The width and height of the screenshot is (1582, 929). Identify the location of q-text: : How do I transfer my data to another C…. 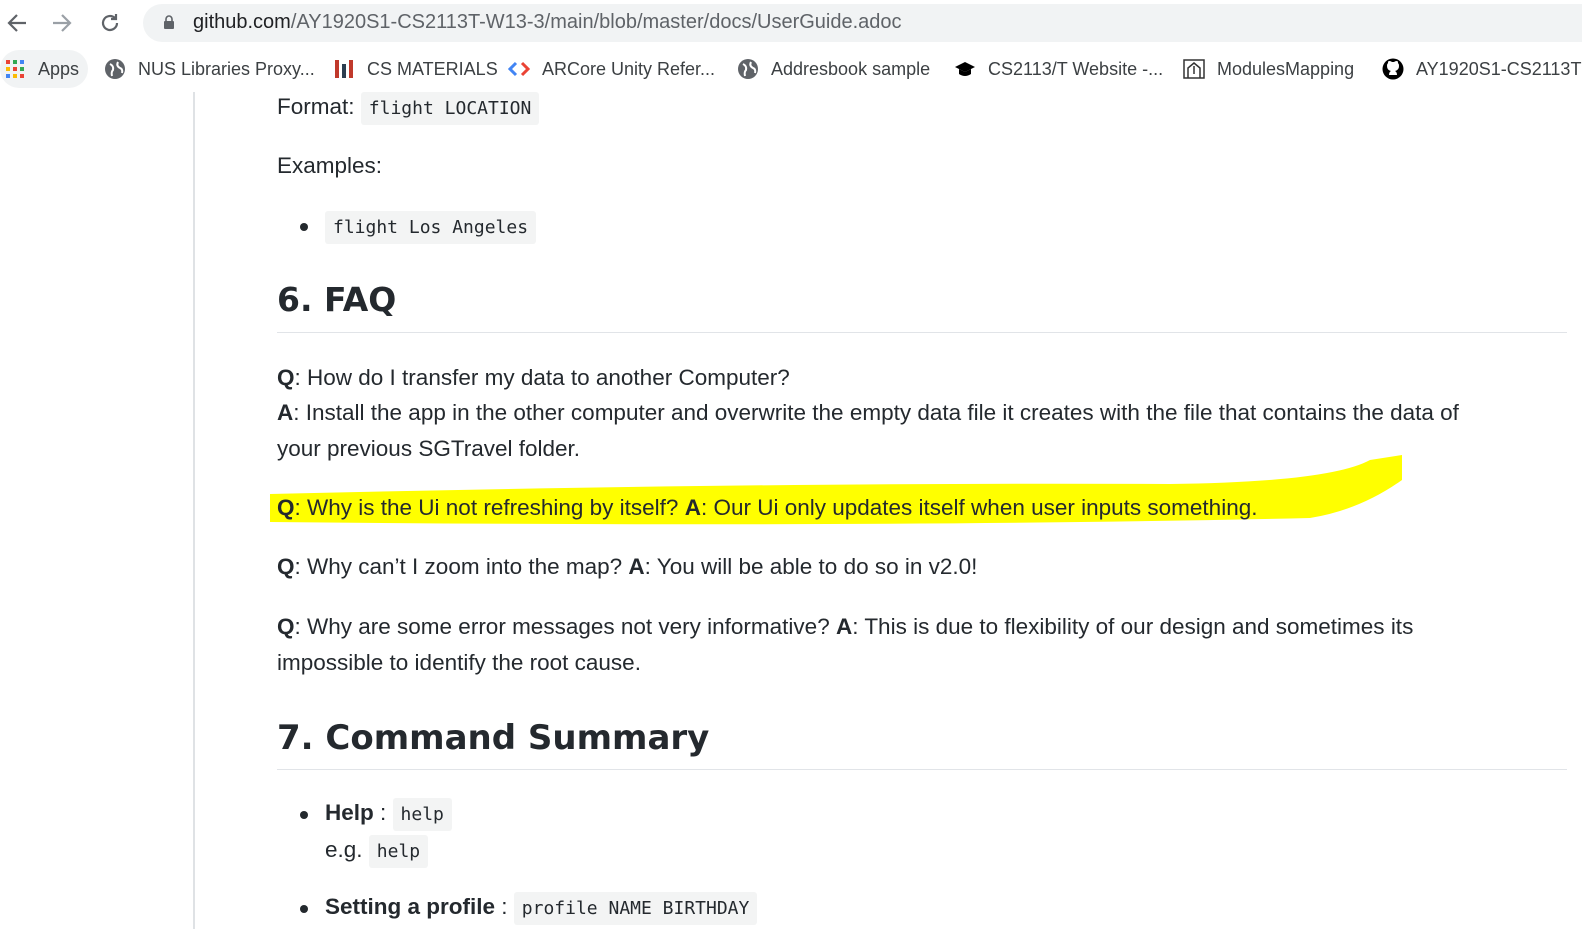
(542, 377).